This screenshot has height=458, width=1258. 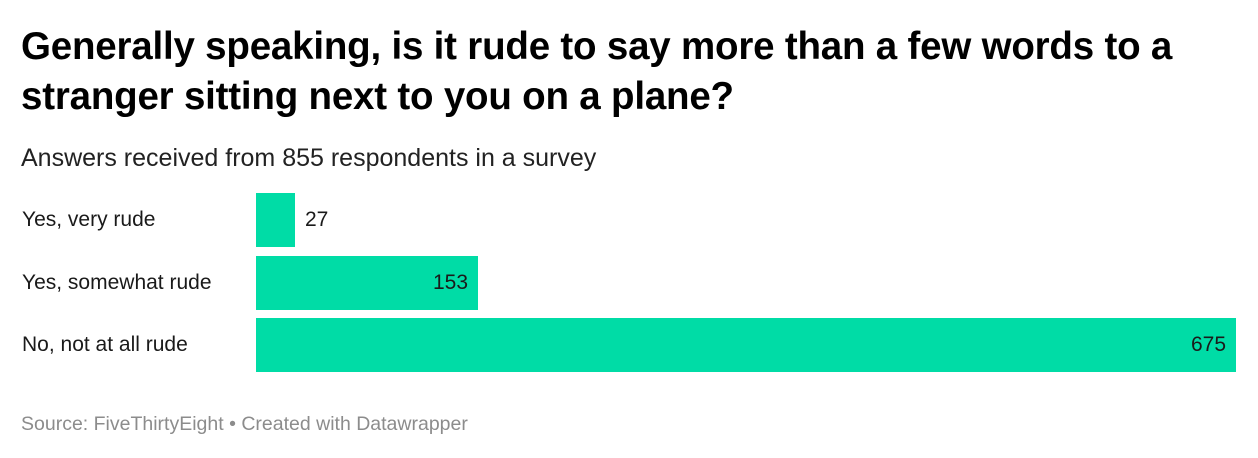 What do you see at coordinates (117, 282) in the screenshot?
I see `category-label: Yes, somewhat rude` at bounding box center [117, 282].